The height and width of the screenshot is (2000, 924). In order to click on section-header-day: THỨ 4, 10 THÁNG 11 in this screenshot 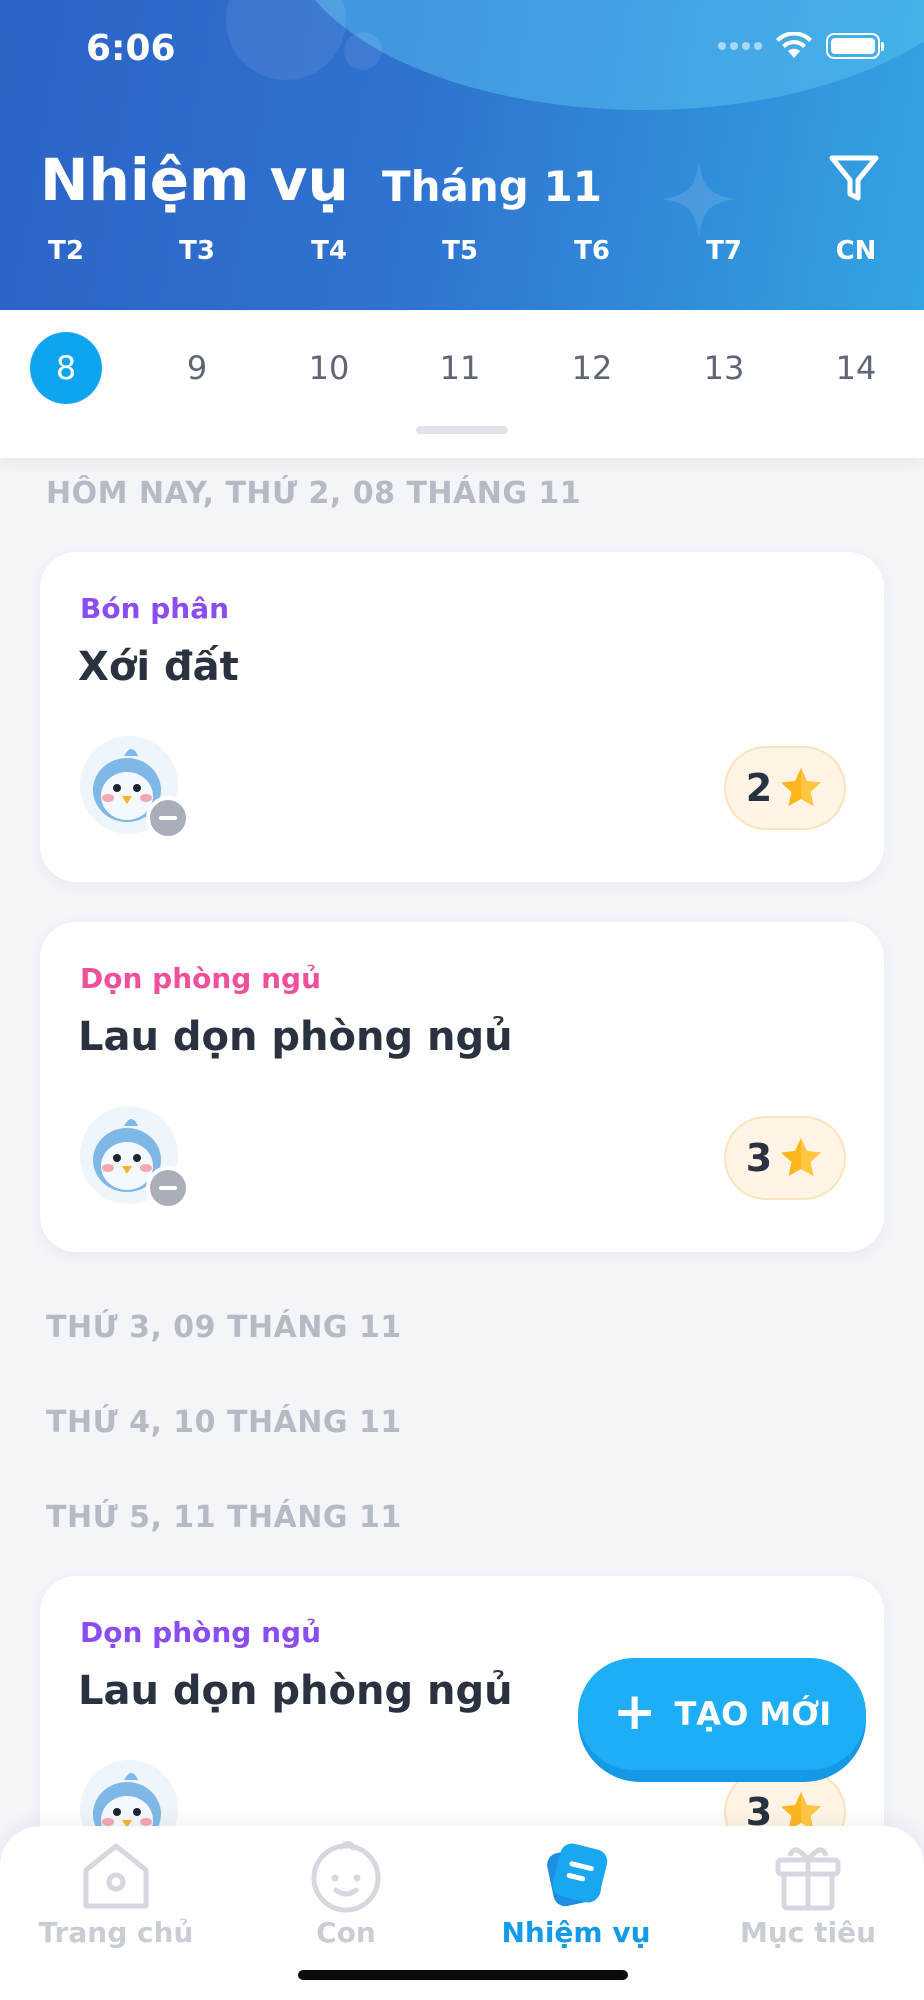, I will do `click(224, 1422)`.